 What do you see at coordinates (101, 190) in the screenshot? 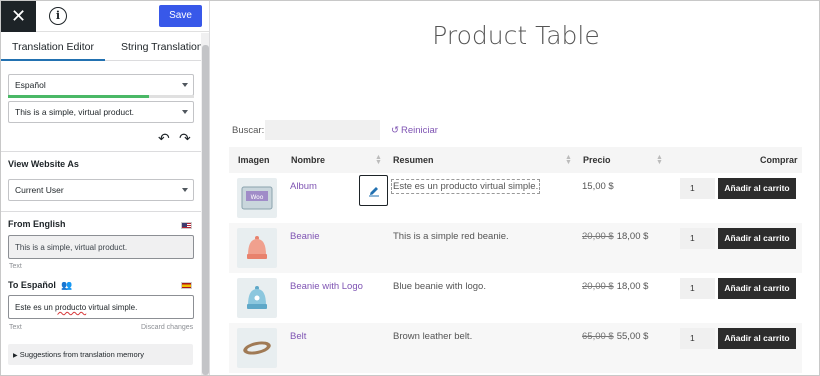
I see `view-as-select: Current User` at bounding box center [101, 190].